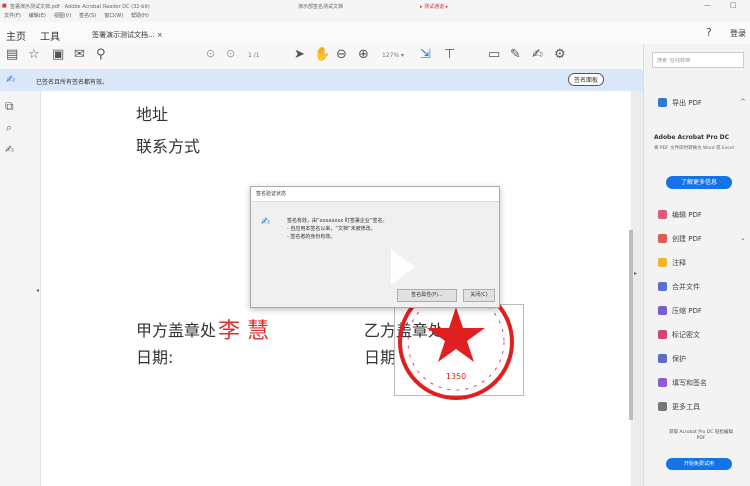 The width and height of the screenshot is (750, 486). What do you see at coordinates (679, 335) in the screenshot?
I see `redact-item: 标记密文` at bounding box center [679, 335].